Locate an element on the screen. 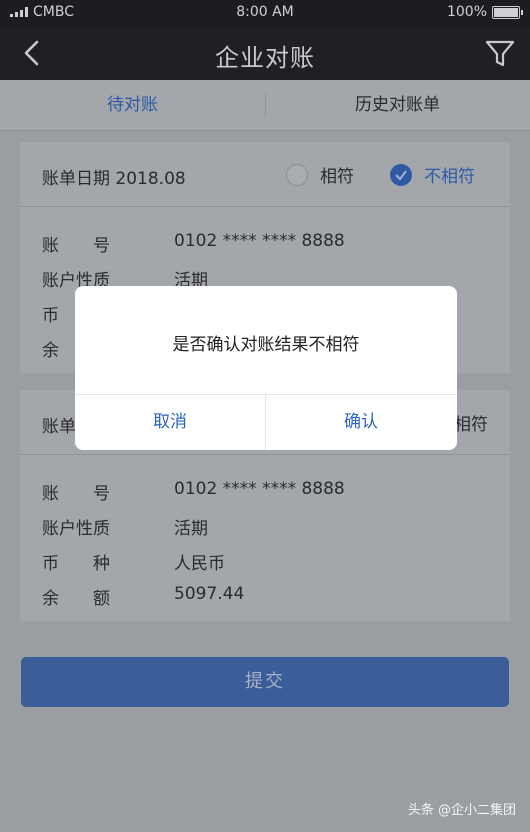 The width and height of the screenshot is (530, 832). radio-mismatch-label: 相符 is located at coordinates (471, 425).